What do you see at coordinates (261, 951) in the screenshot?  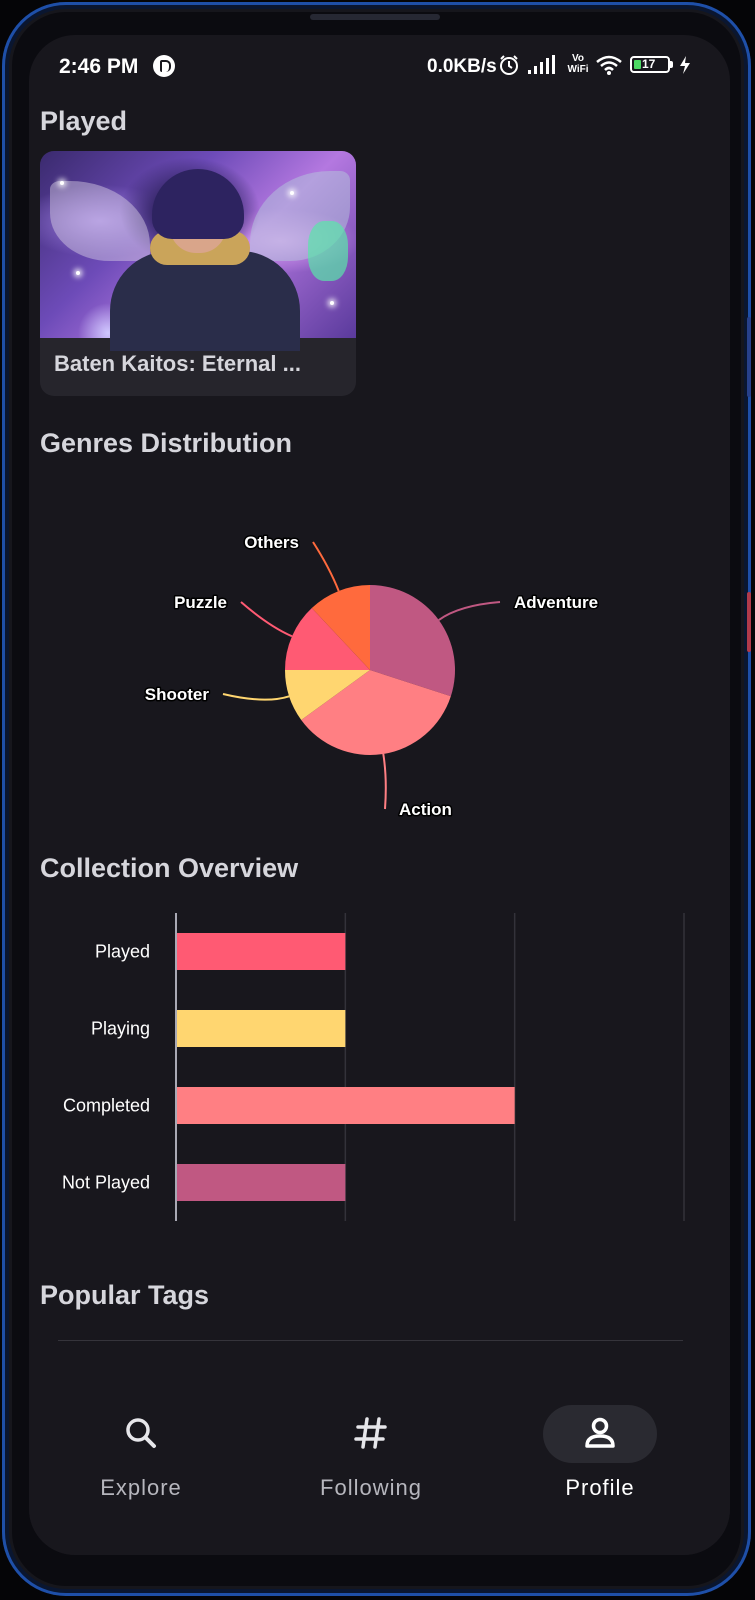 I see `bar-played` at bounding box center [261, 951].